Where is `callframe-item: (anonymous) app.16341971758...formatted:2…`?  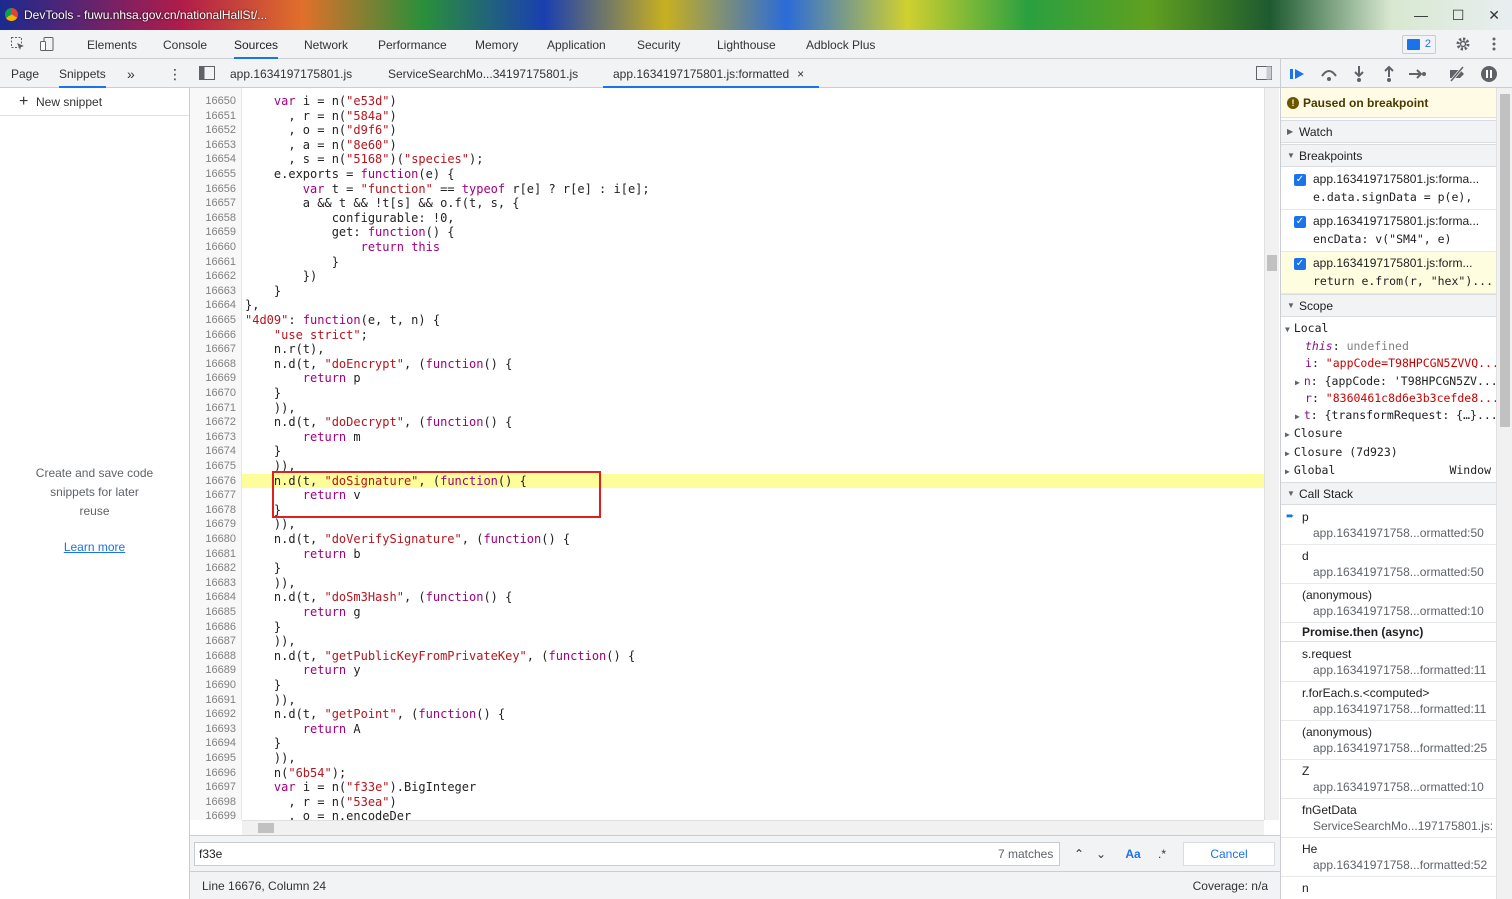
callframe-item: (anonymous) app.16341971758...formatted:2… is located at coordinates (1389, 740).